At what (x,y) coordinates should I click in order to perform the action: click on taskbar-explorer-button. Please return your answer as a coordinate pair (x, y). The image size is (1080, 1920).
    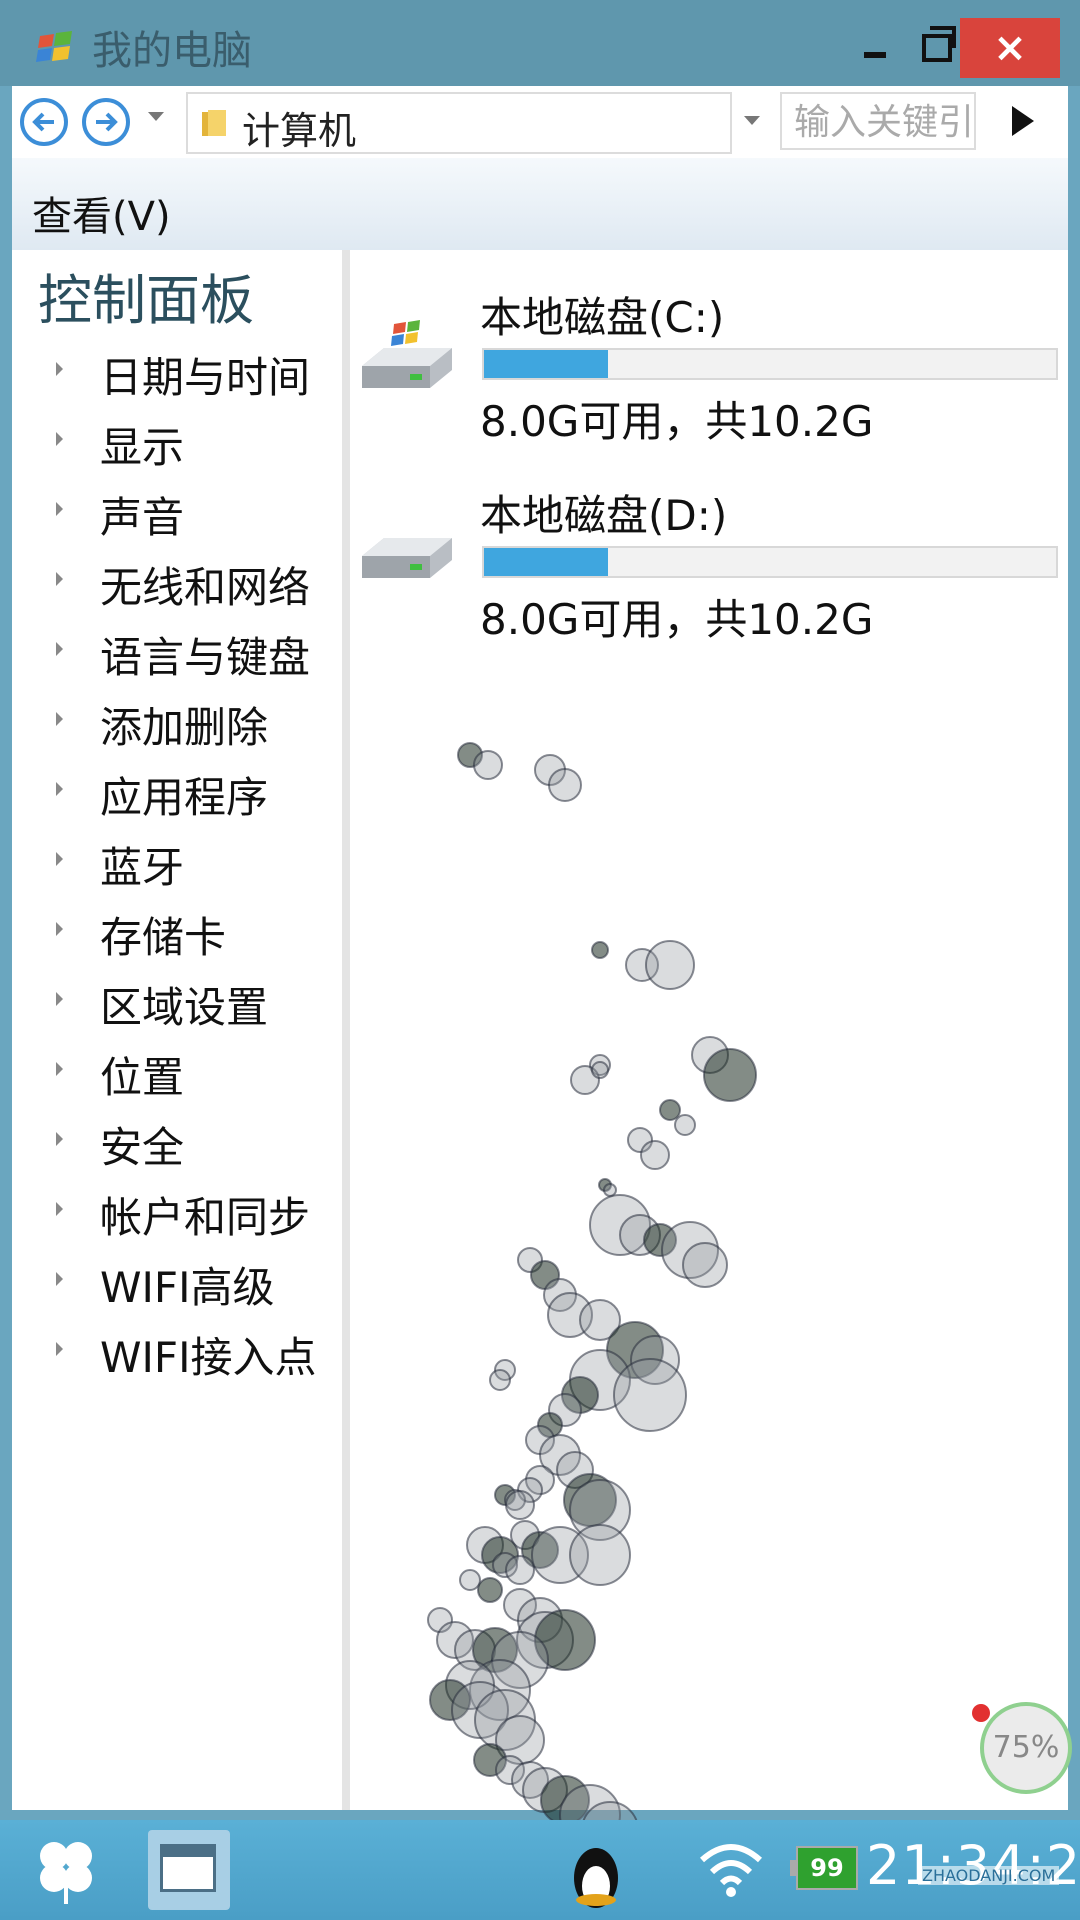
    Looking at the image, I should click on (189, 1870).